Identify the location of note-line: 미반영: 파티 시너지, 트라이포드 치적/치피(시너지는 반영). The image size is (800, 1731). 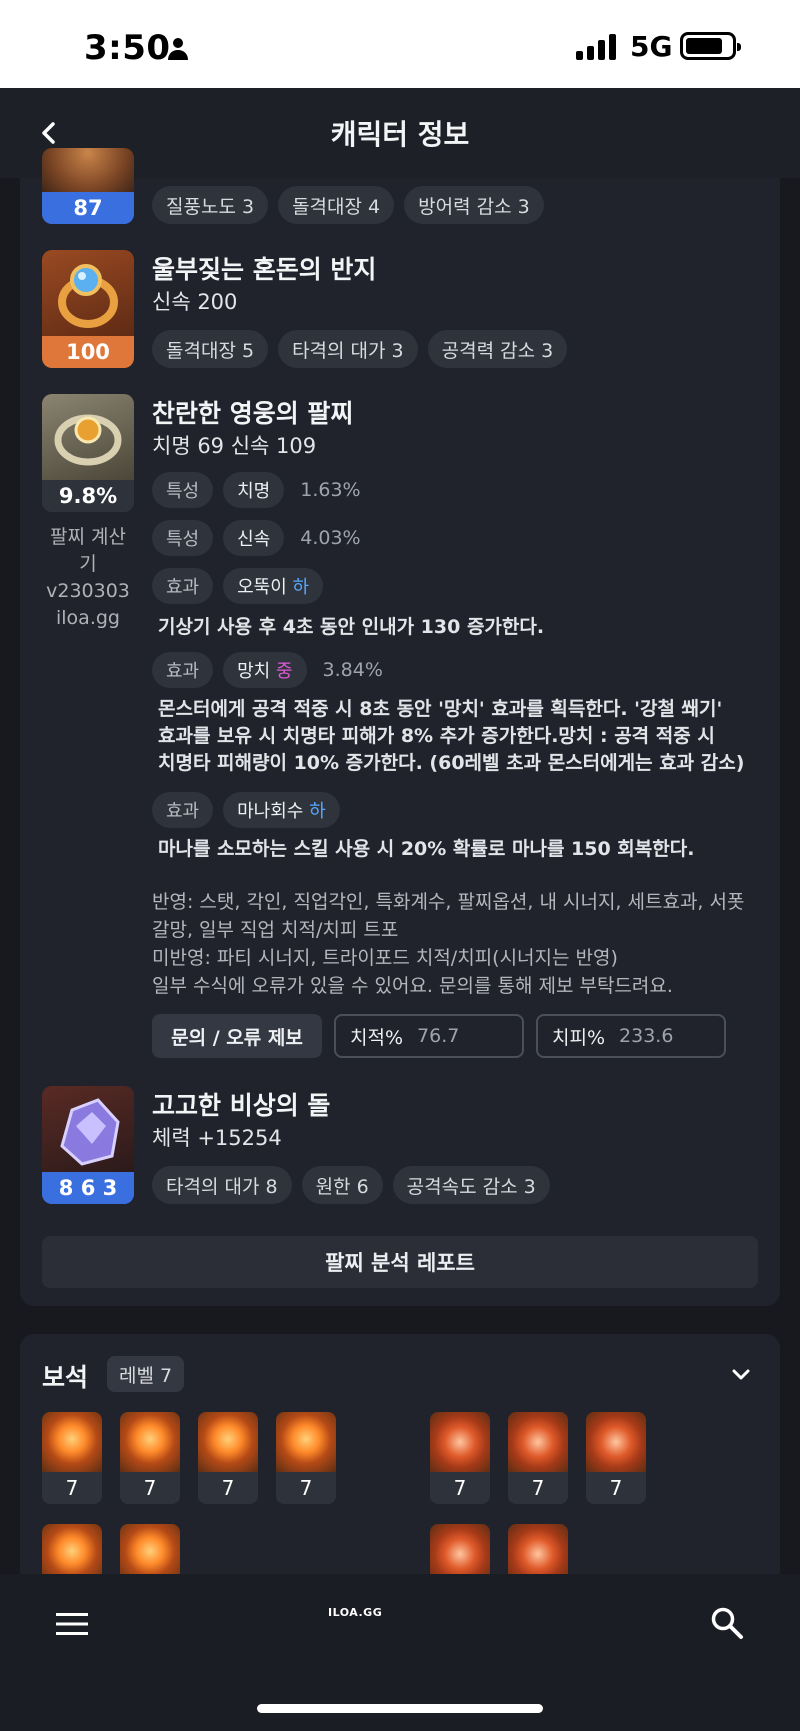
(385, 958).